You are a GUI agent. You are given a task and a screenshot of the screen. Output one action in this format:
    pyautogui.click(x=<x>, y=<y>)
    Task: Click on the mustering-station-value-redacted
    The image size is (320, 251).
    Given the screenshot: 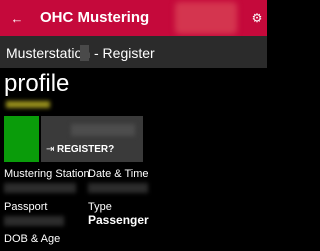 What is the action you would take?
    pyautogui.click(x=40, y=188)
    